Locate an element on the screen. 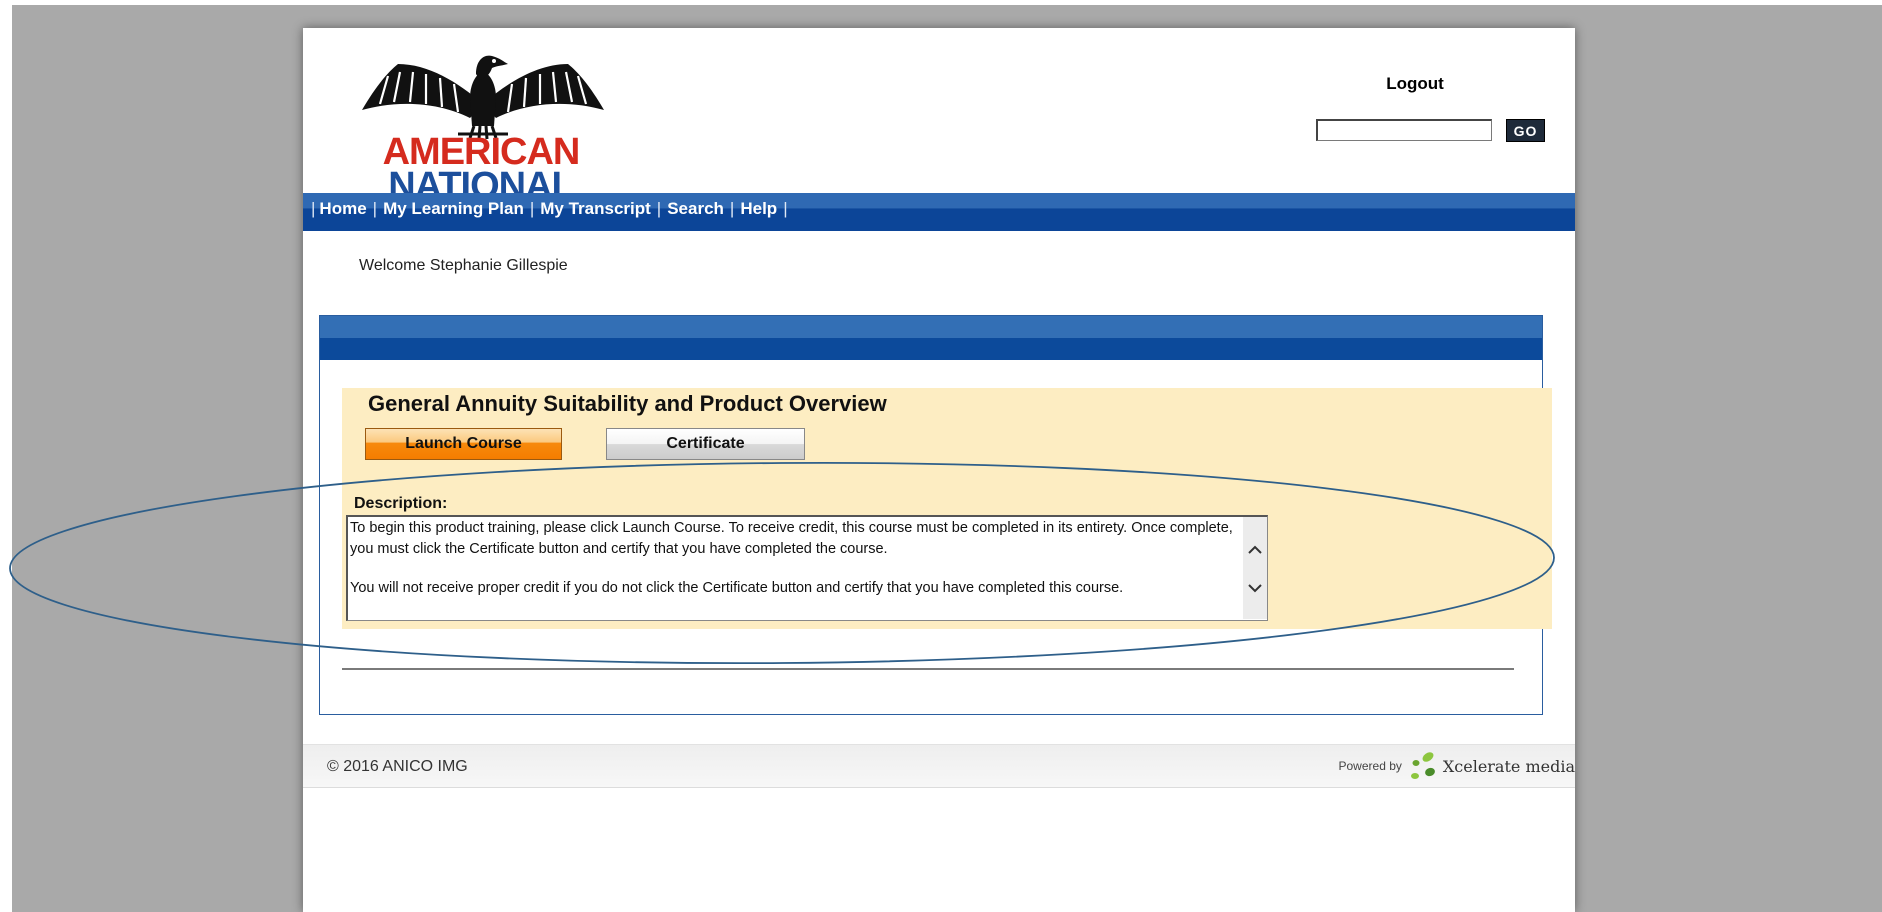 The width and height of the screenshot is (1882, 912). powered-by-label: Powered by is located at coordinates (1370, 766).